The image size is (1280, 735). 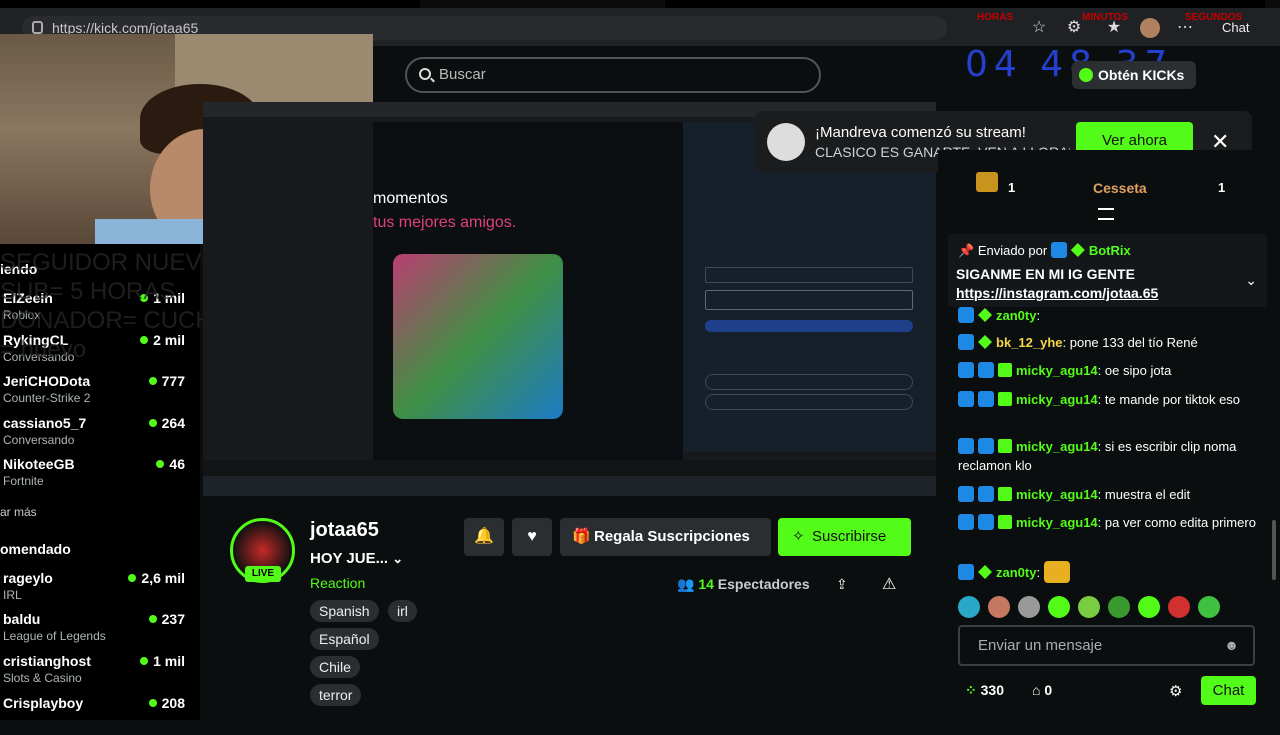 What do you see at coordinates (987, 182) in the screenshot?
I see `trophy-icon` at bounding box center [987, 182].